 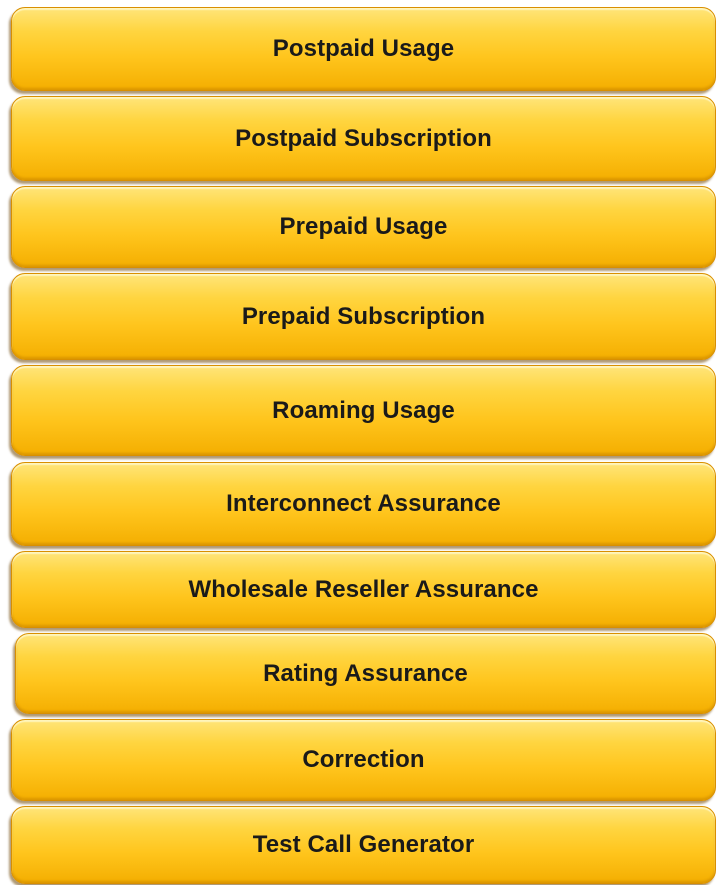 I want to click on menu-item-label: Rating Assurance, so click(x=365, y=673).